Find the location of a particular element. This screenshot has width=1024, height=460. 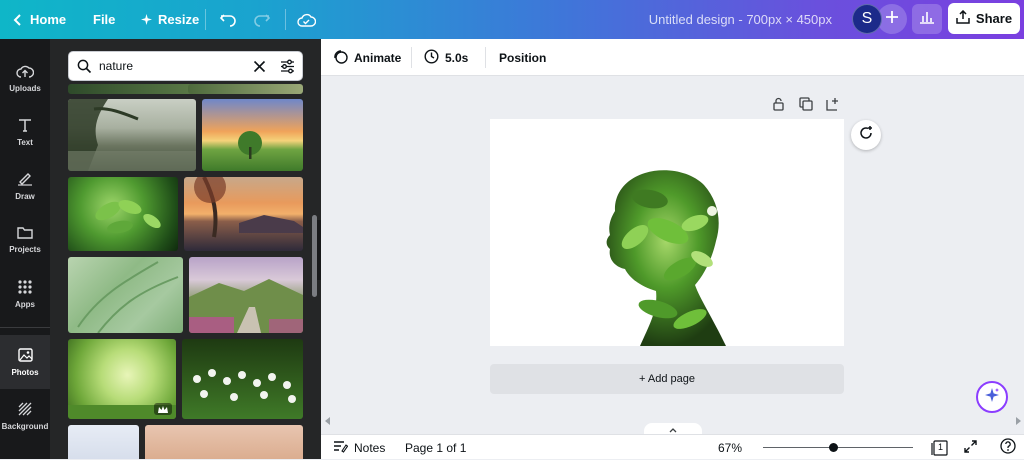

apps-grid-icon is located at coordinates (25, 287).